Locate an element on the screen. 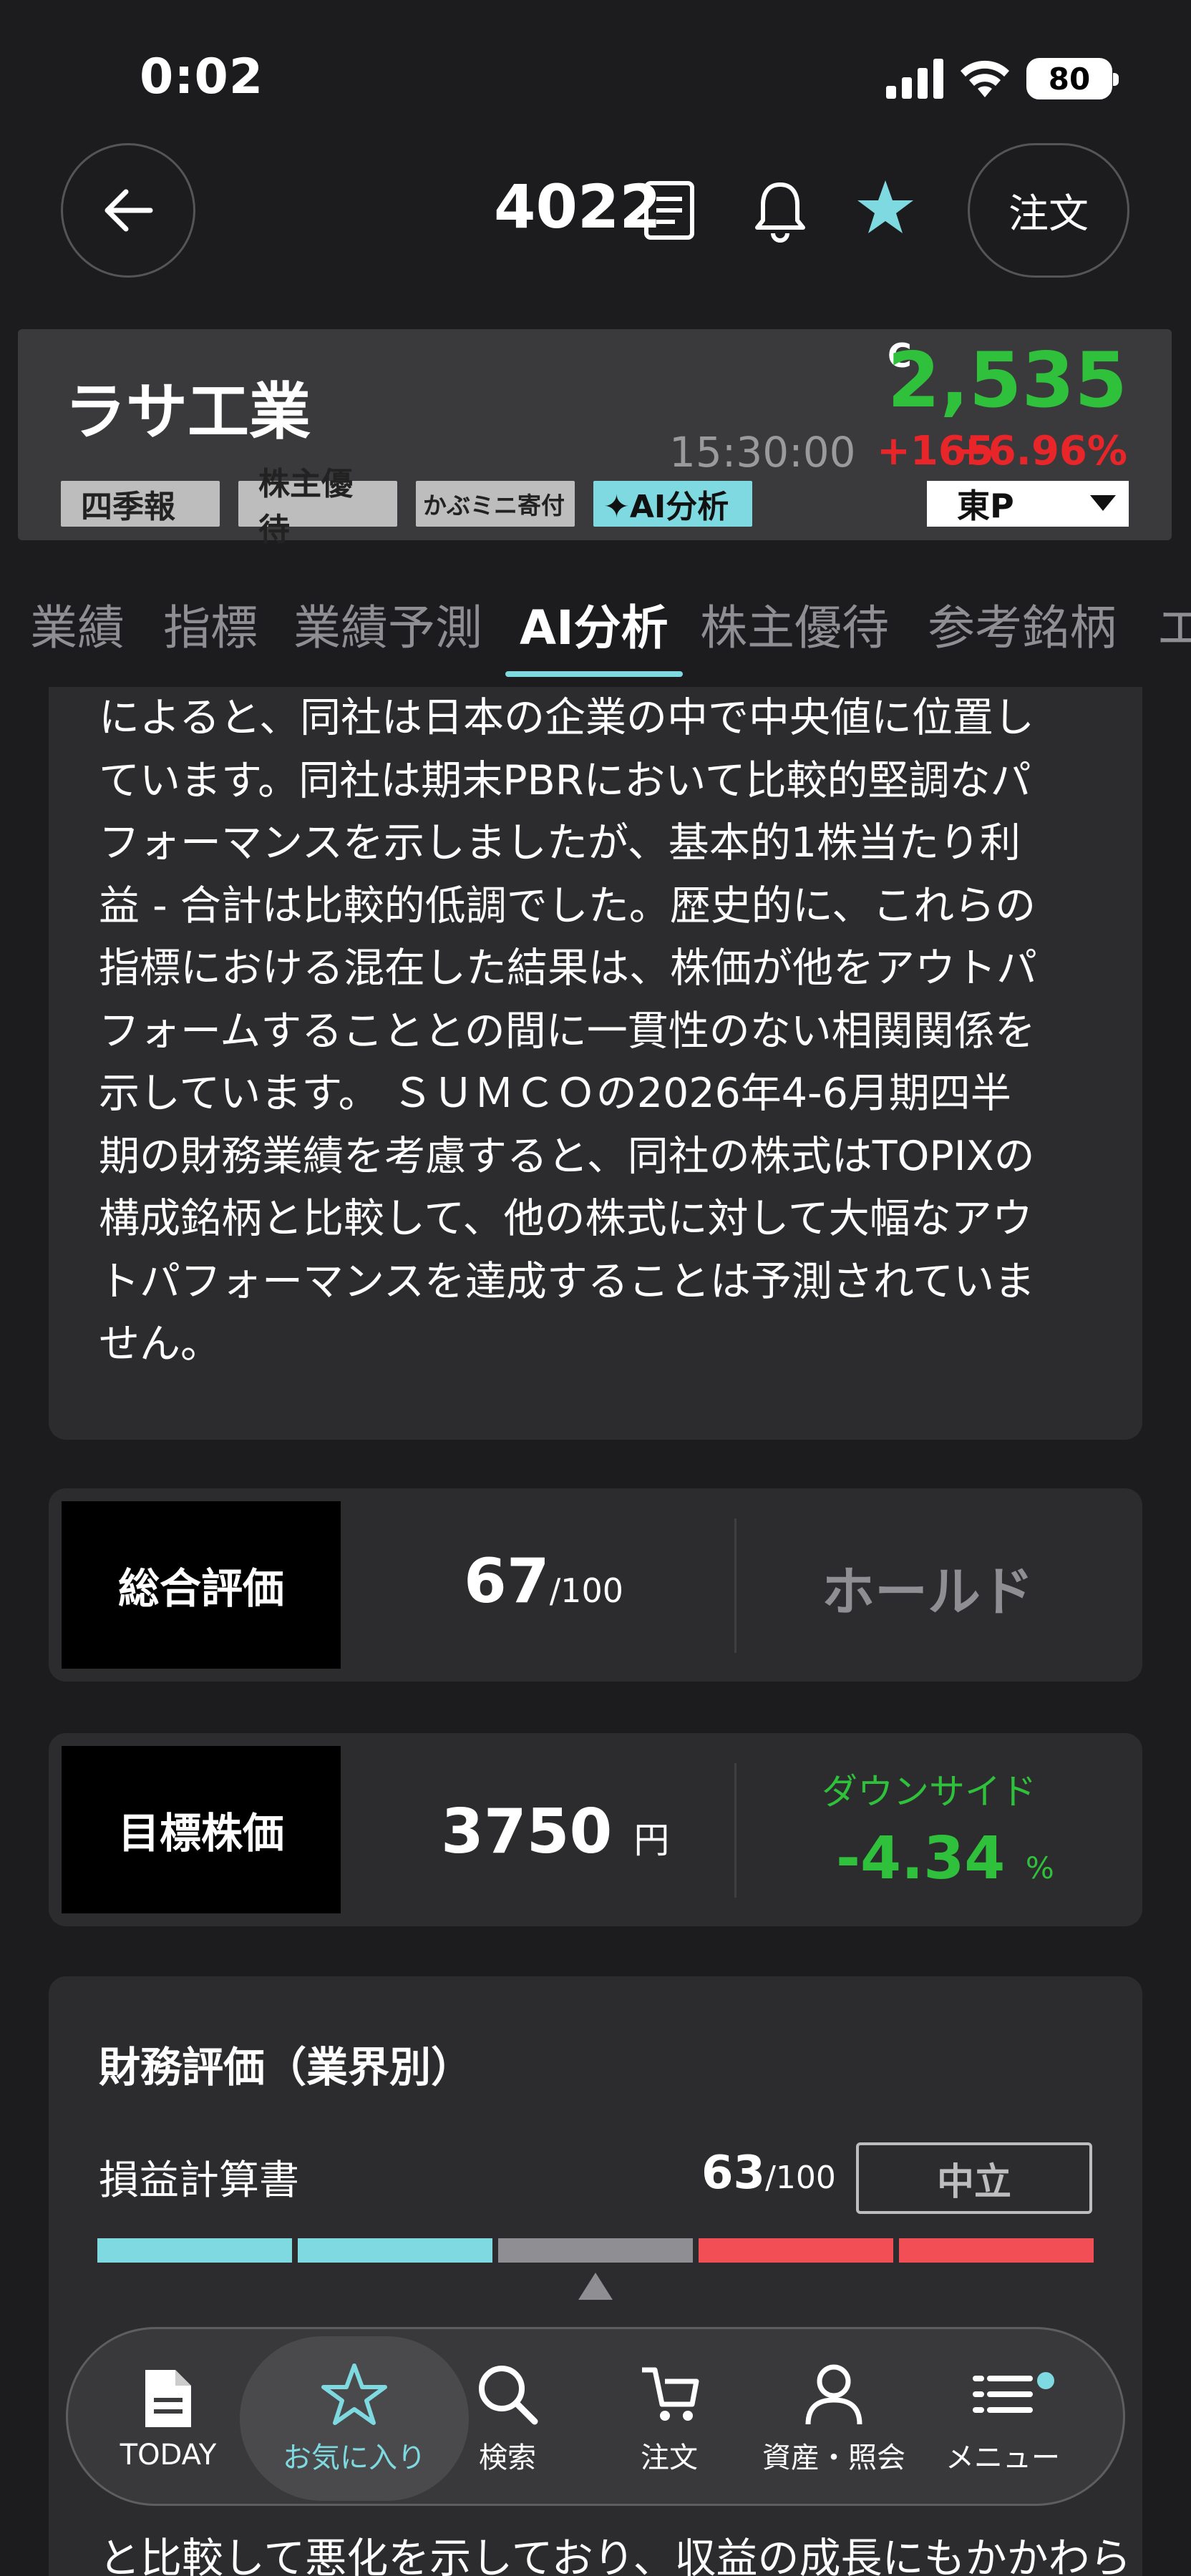 The width and height of the screenshot is (1191, 2576). tab-forecast: 業績予測 is located at coordinates (387, 624).